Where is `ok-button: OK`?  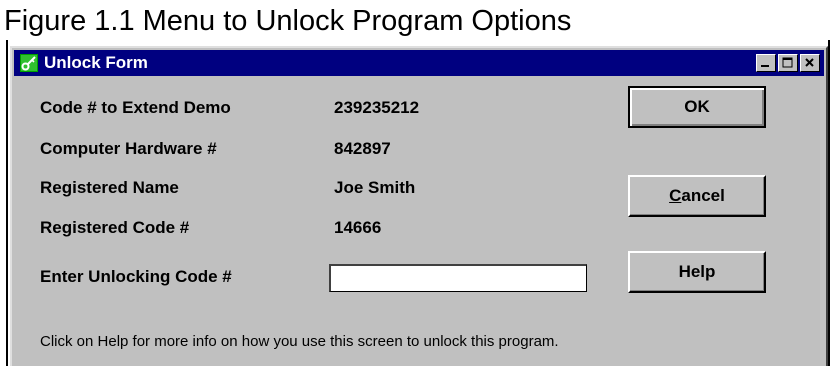 ok-button: OK is located at coordinates (697, 107).